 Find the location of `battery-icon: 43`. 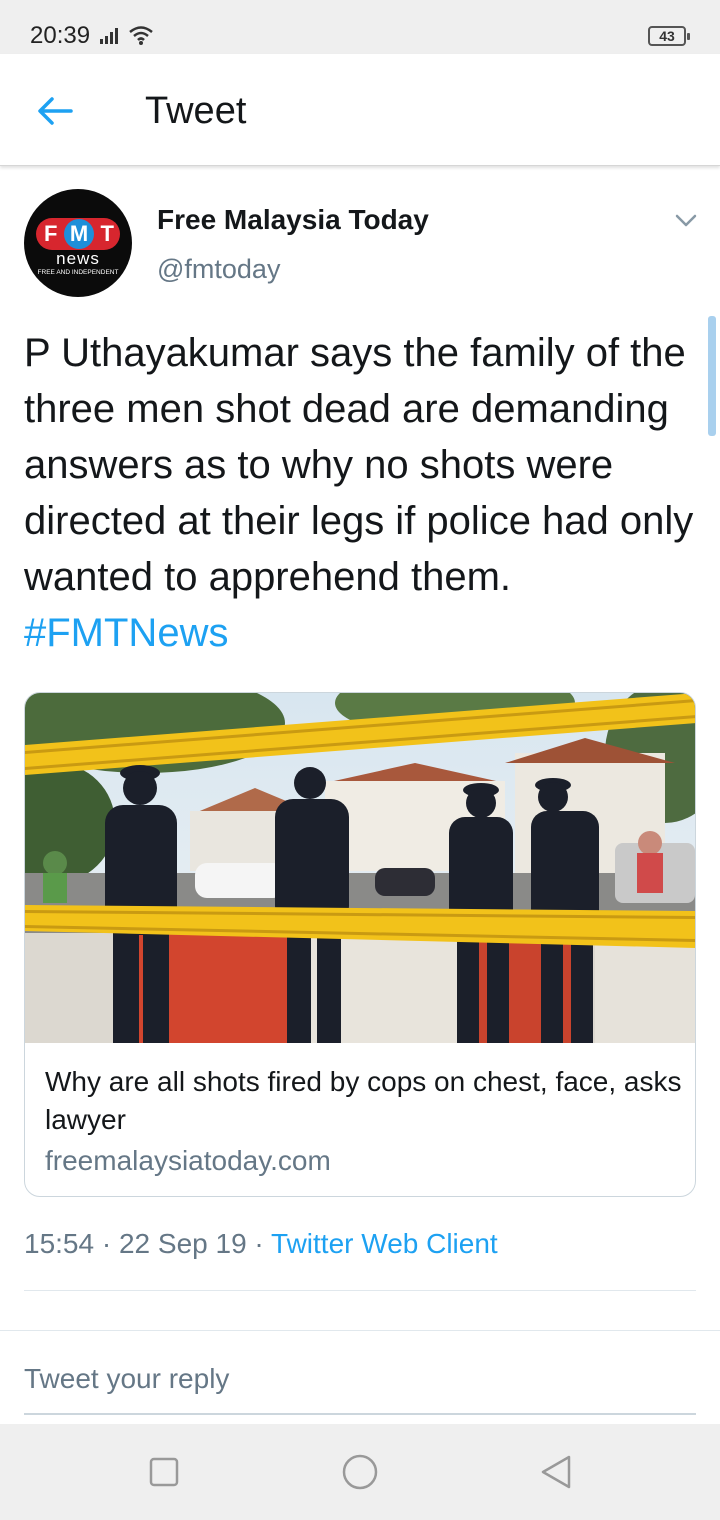

battery-icon: 43 is located at coordinates (669, 36).